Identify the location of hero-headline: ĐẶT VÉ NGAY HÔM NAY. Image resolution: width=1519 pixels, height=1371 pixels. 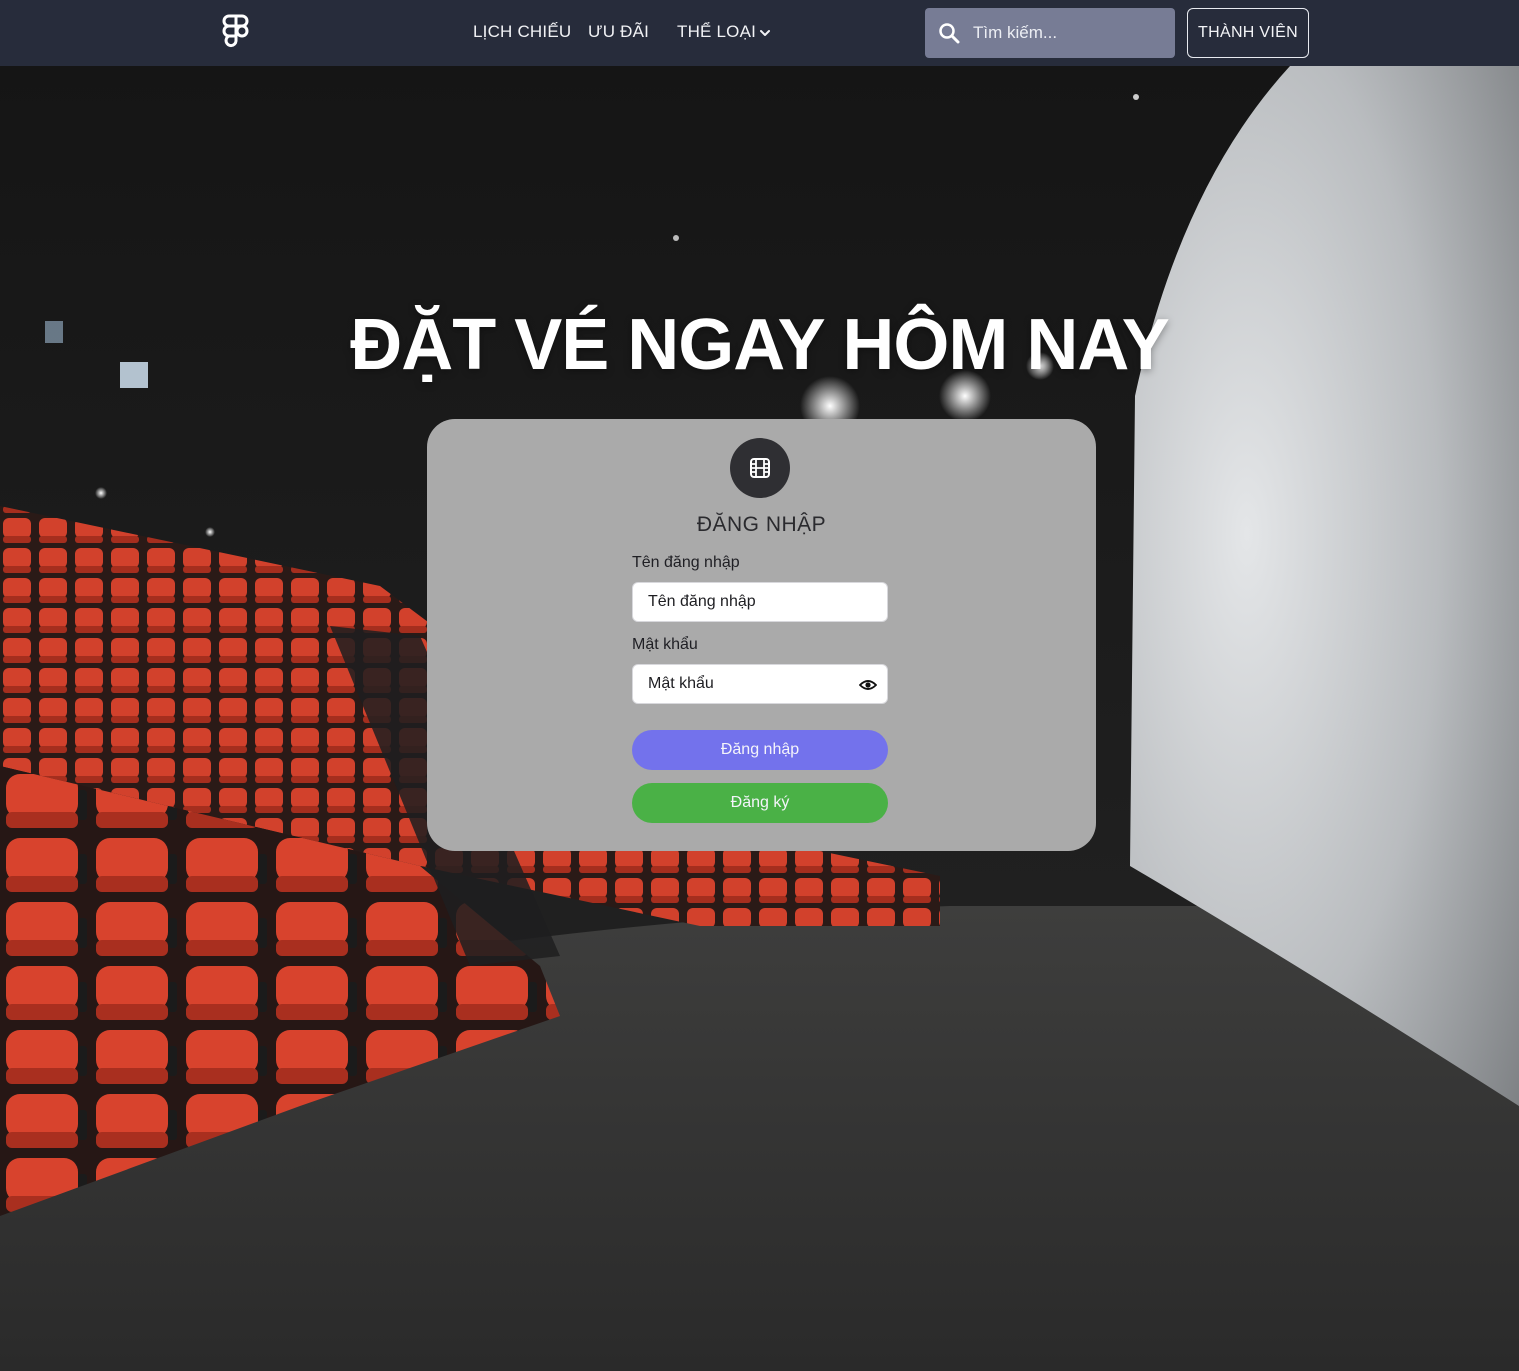
(760, 345).